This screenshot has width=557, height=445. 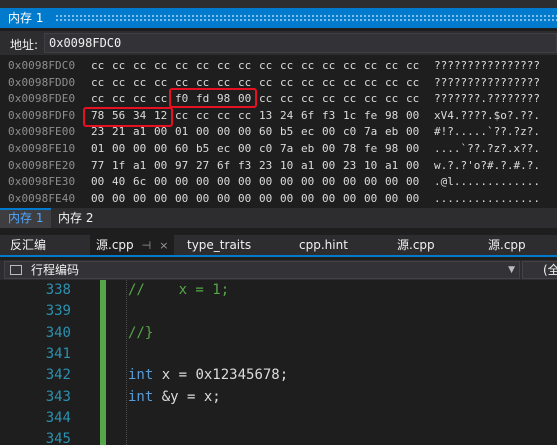 What do you see at coordinates (181, 131) in the screenshot?
I see `hex-byte: 01` at bounding box center [181, 131].